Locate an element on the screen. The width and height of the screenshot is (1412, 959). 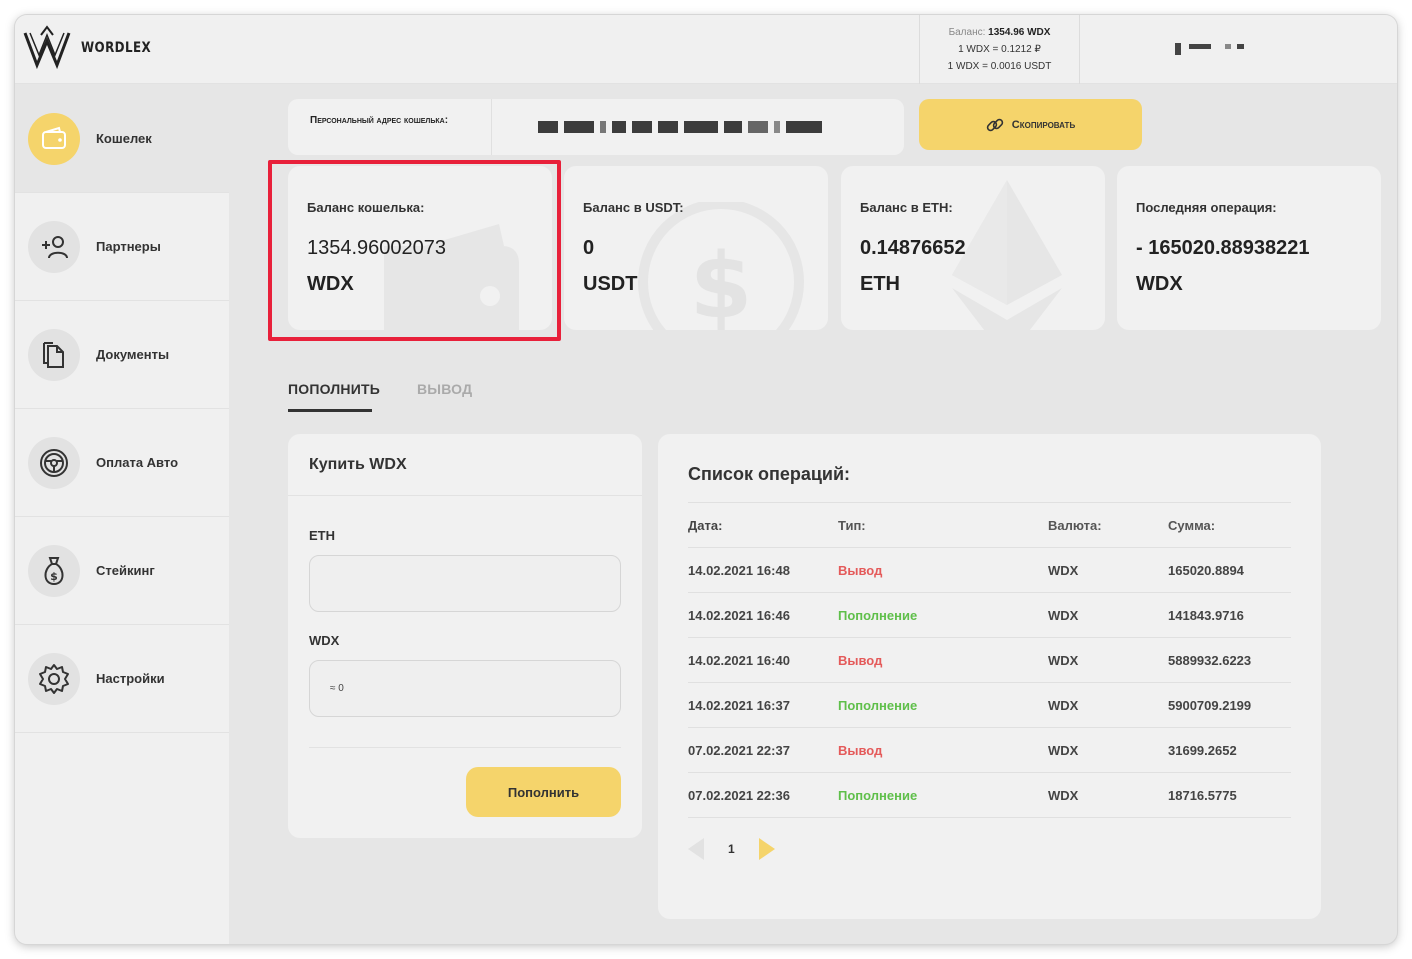
steering-wheel-icon is located at coordinates (54, 462).